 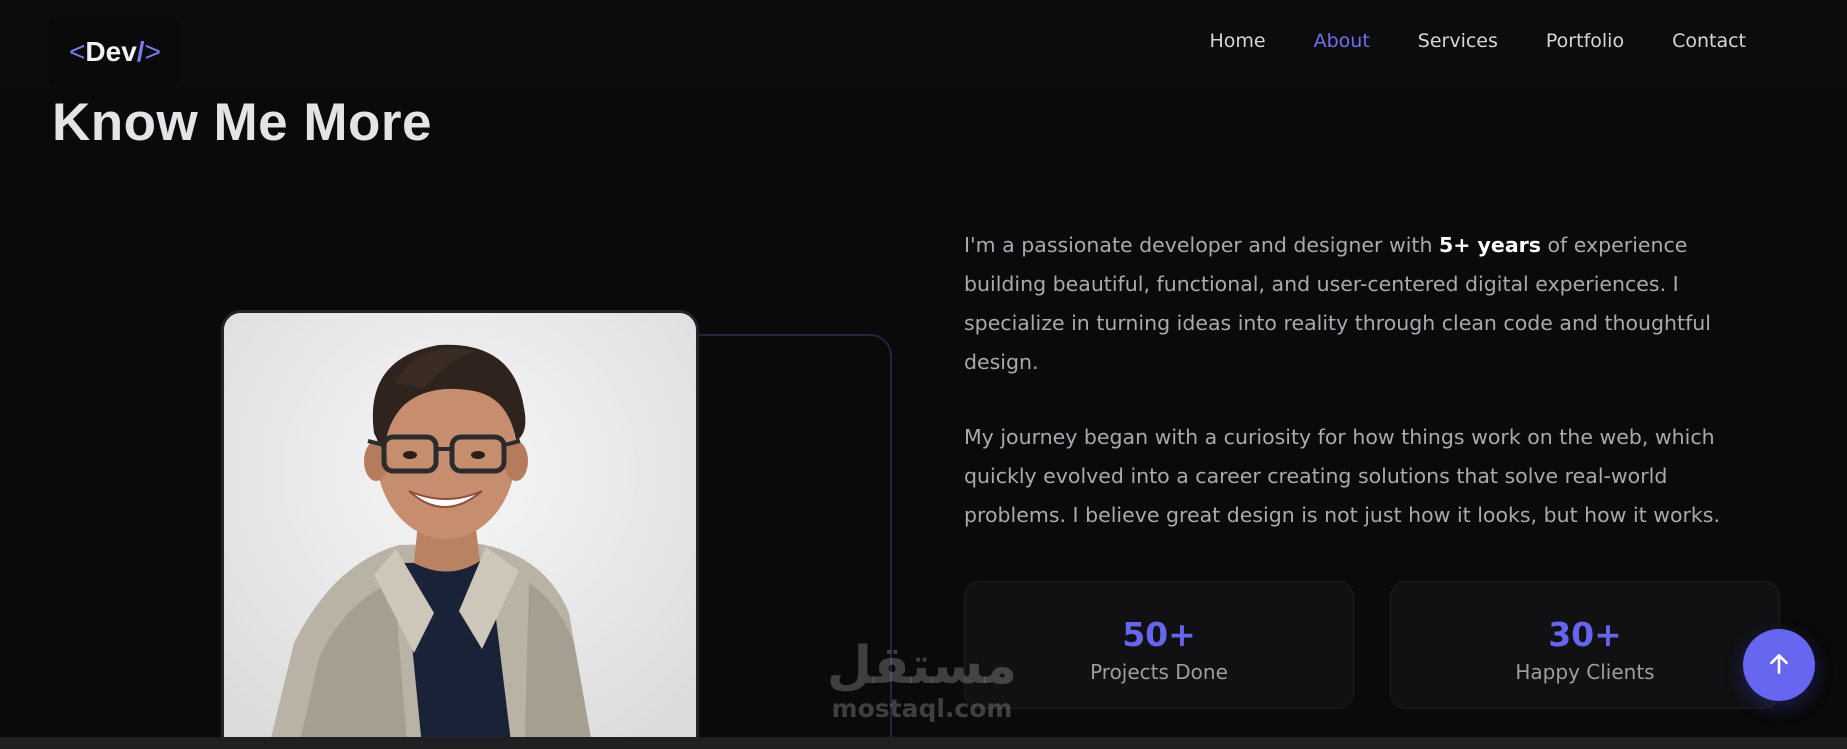 What do you see at coordinates (1159, 634) in the screenshot?
I see `stat-value: 50+` at bounding box center [1159, 634].